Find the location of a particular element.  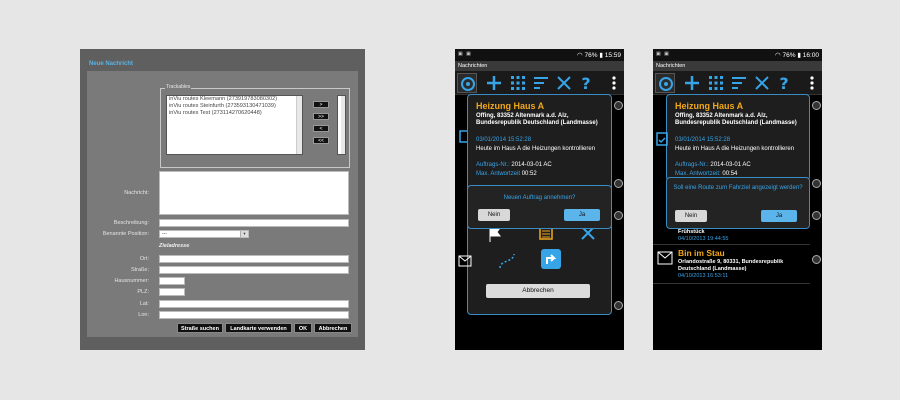

message-title: Bin im Stau is located at coordinates (701, 253).